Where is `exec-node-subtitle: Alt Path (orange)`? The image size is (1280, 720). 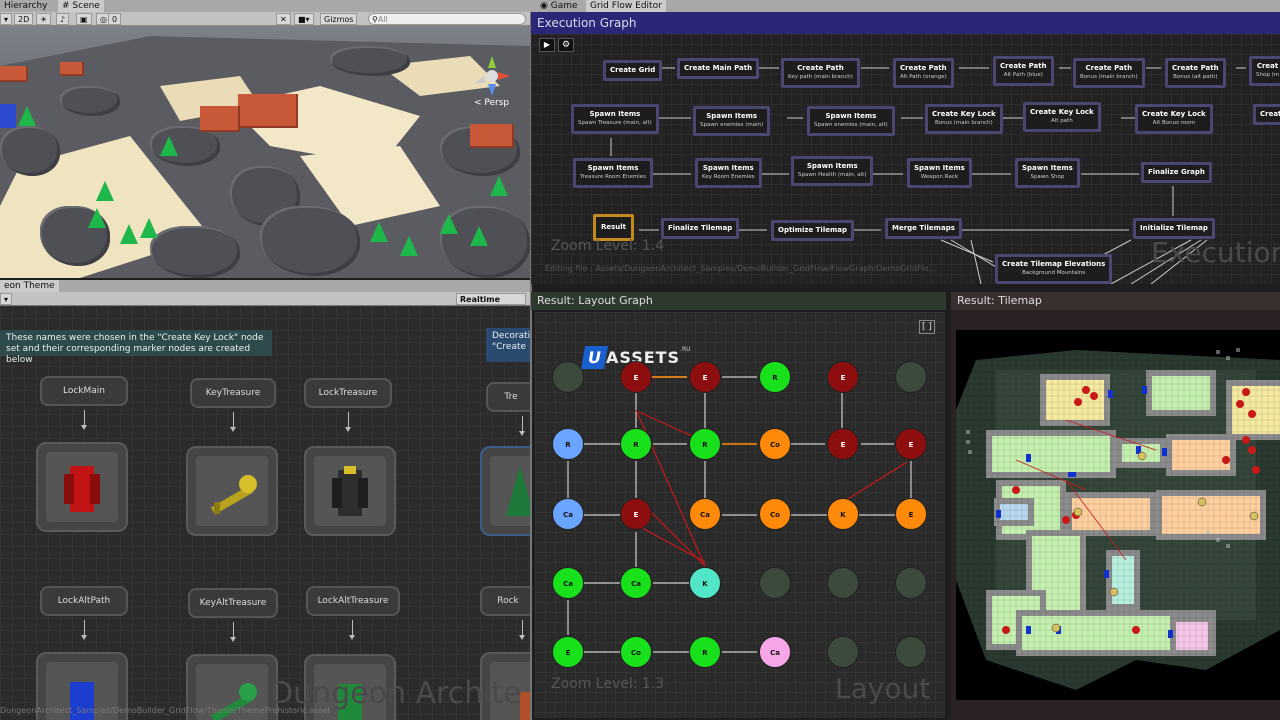
exec-node-subtitle: Alt Path (orange) is located at coordinates (923, 77).